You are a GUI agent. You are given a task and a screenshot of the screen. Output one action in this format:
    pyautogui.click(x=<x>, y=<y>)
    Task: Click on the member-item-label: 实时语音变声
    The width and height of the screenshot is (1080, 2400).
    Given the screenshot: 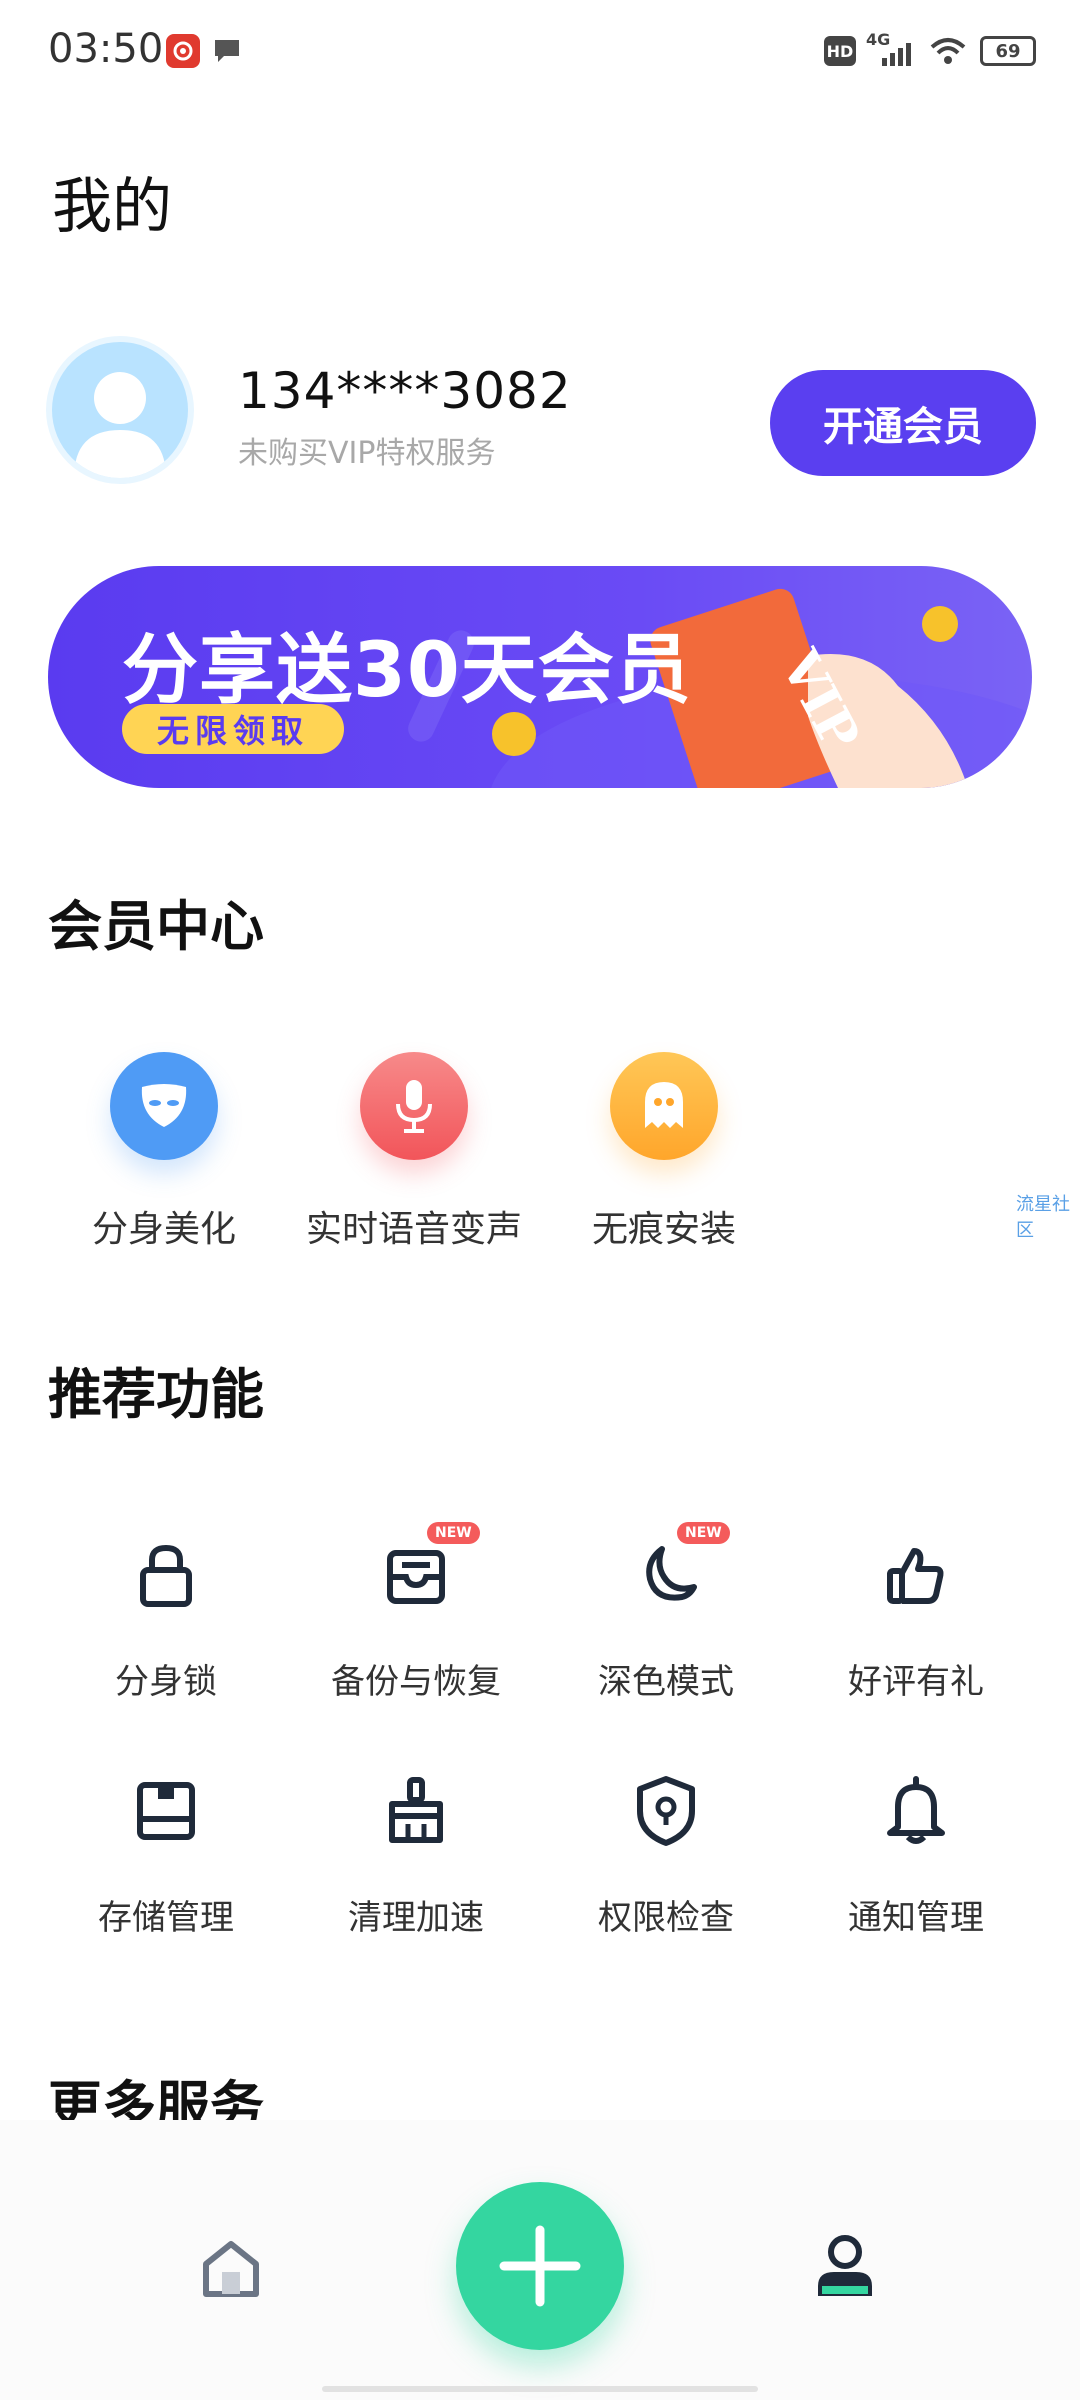 What is the action you would take?
    pyautogui.click(x=413, y=1229)
    